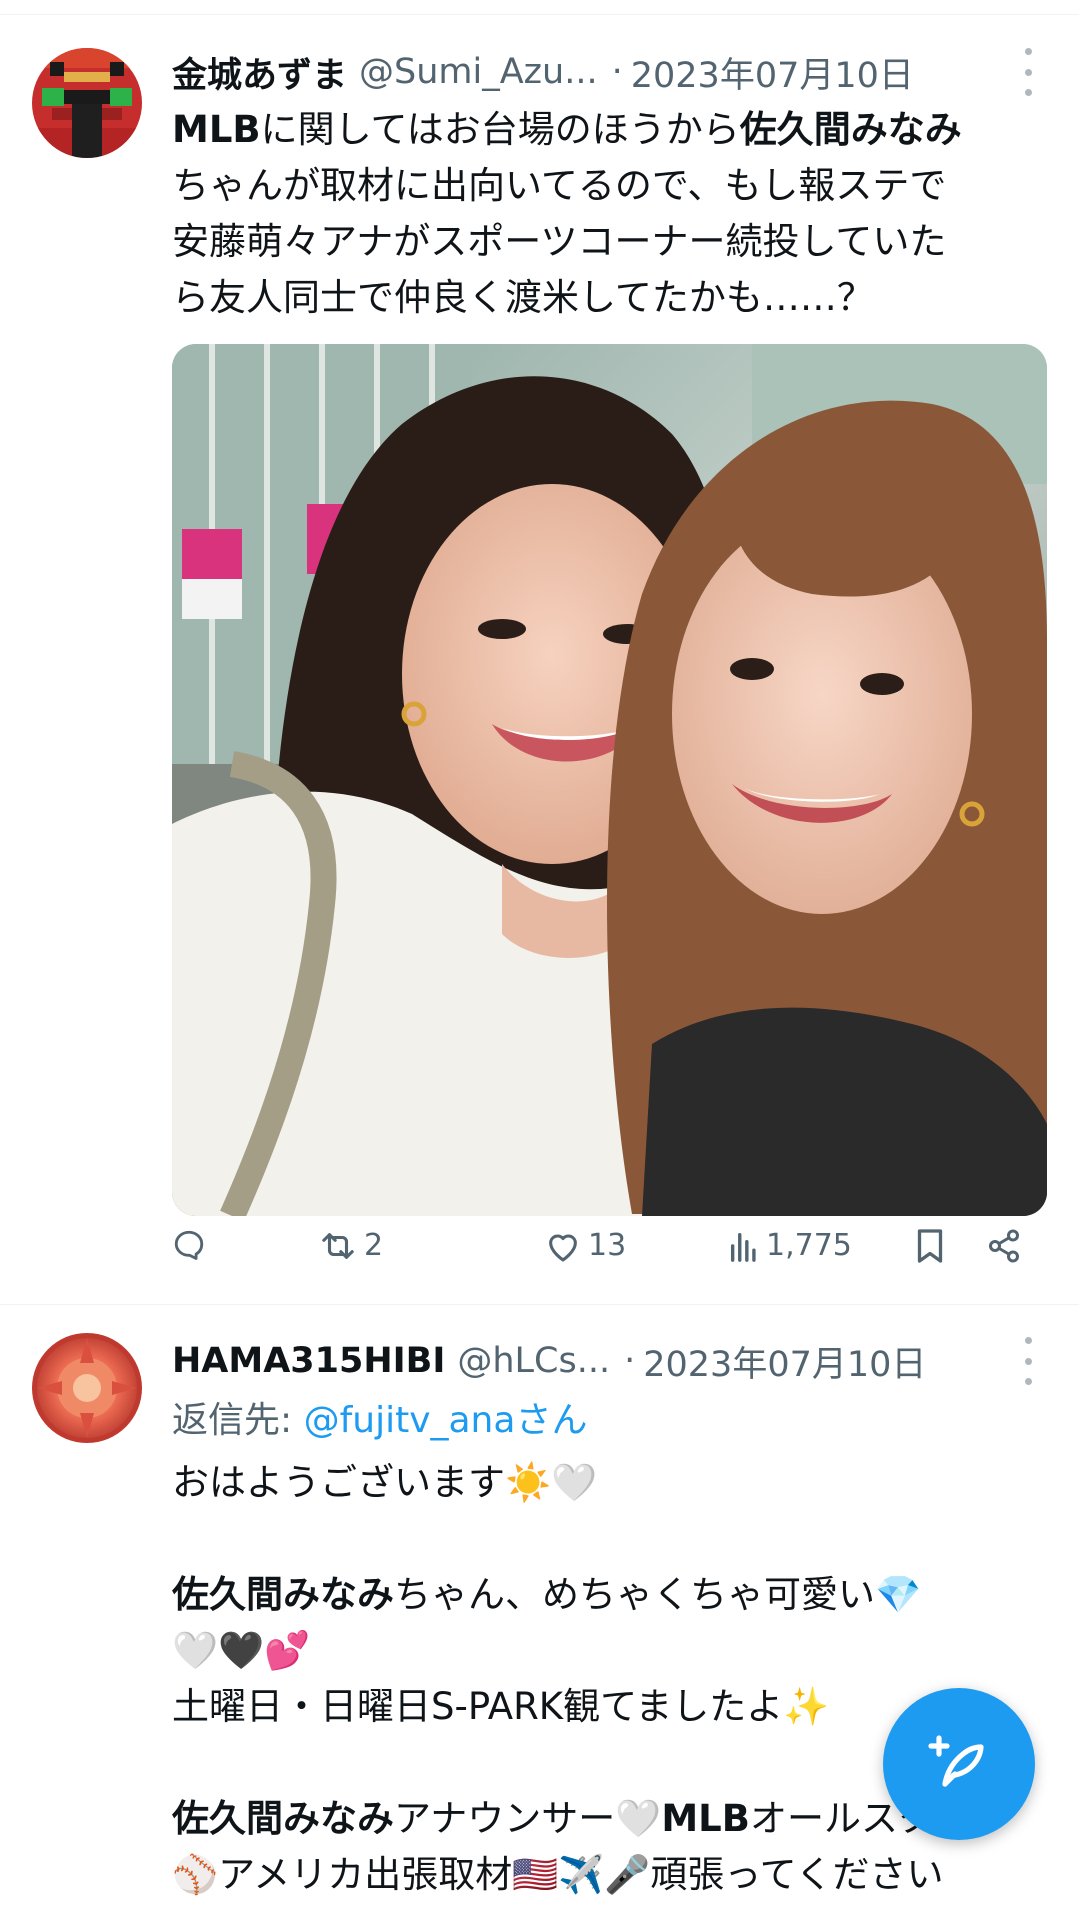 The width and height of the screenshot is (1079, 1915). What do you see at coordinates (809, 1245) in the screenshot?
I see `views-count: 1,775` at bounding box center [809, 1245].